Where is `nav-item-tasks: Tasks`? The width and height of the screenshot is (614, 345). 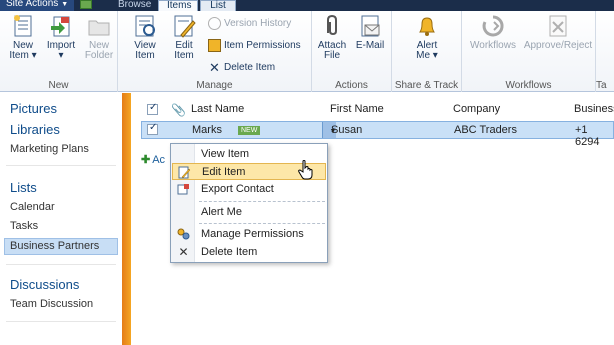
nav-item-tasks: Tasks is located at coordinates (24, 226).